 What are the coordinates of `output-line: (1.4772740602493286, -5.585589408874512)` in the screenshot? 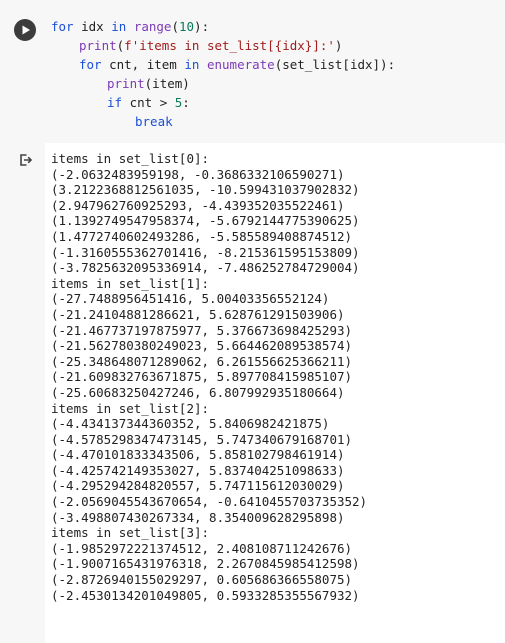 It's located at (202, 236).